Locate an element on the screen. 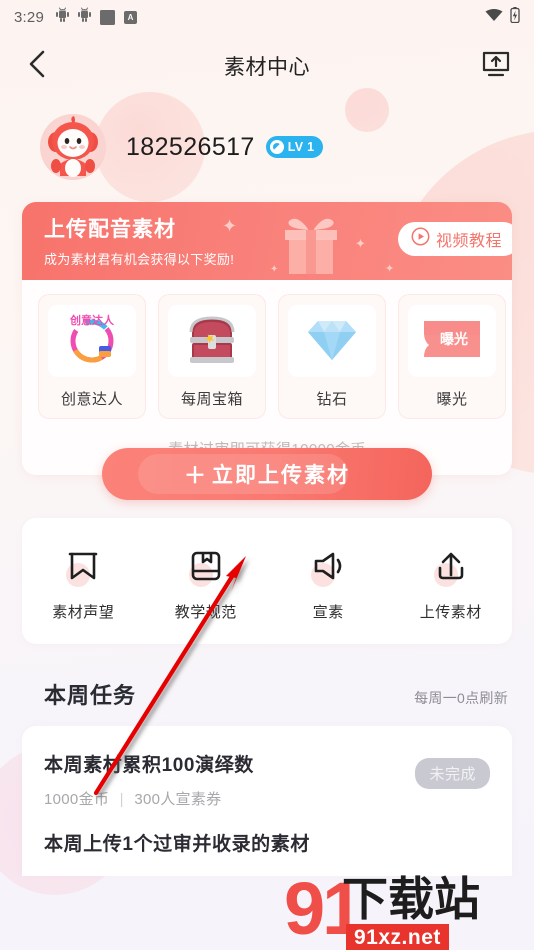  reward-card-label: 创意达人 is located at coordinates (91, 399).